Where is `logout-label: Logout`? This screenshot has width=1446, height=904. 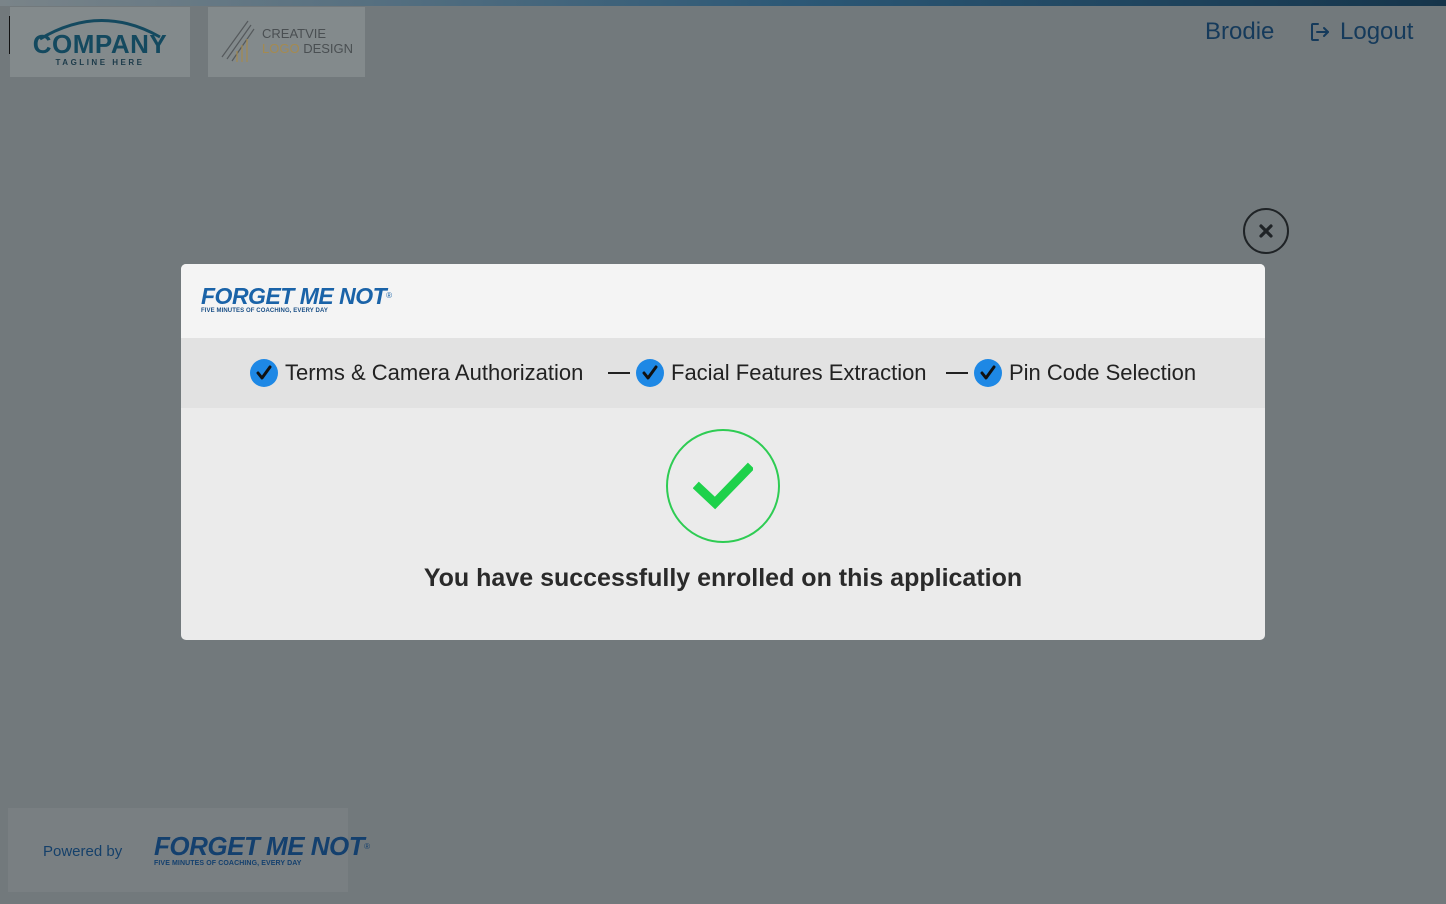 logout-label: Logout is located at coordinates (1377, 31).